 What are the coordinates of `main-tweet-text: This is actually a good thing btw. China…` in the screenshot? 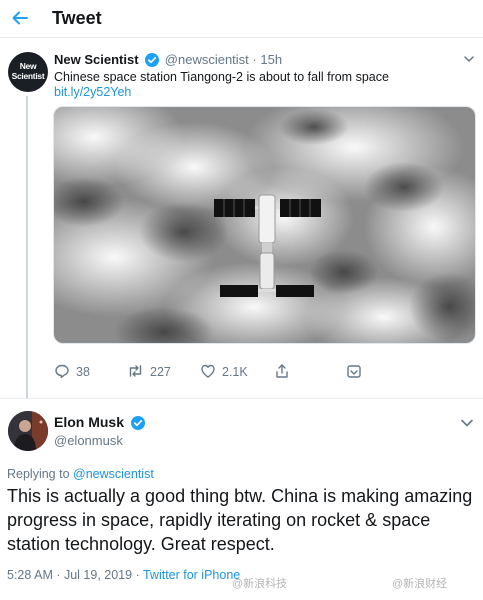 It's located at (240, 520).